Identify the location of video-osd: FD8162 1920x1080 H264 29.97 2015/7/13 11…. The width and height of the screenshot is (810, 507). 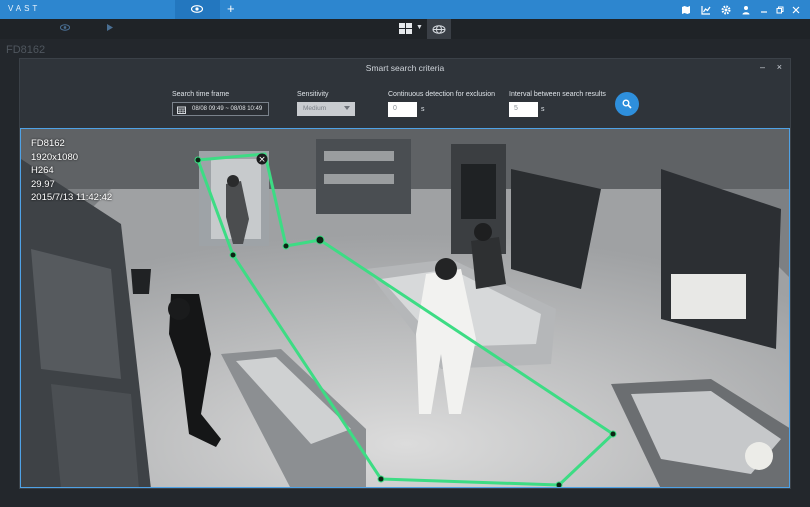
(71, 171).